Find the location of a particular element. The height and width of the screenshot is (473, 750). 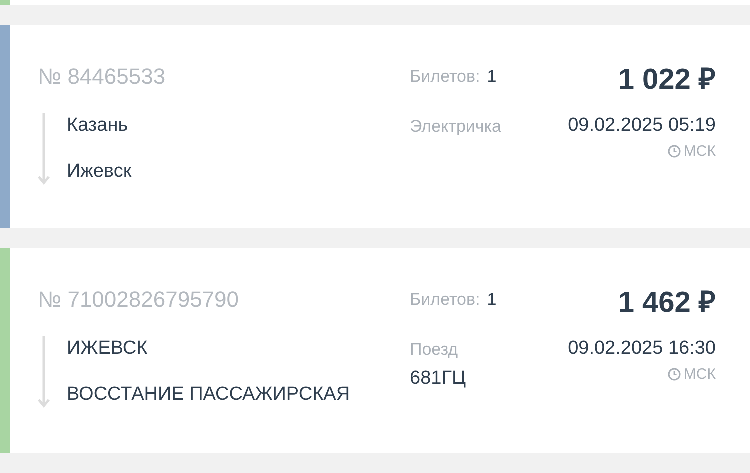

transport-type: Электричка is located at coordinates (456, 127).